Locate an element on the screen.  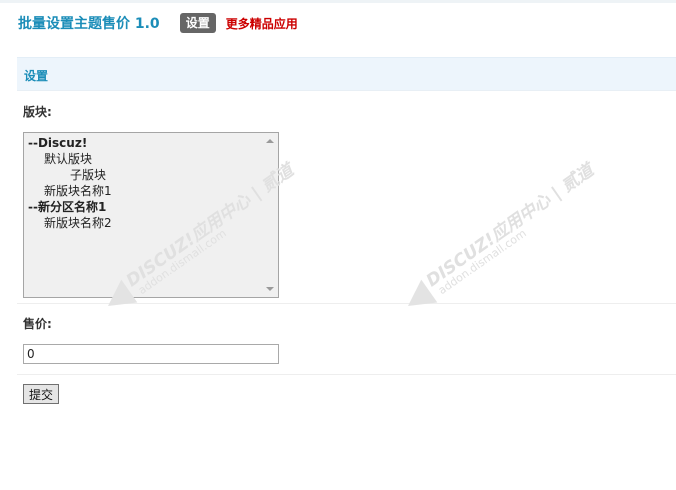
forum-option: 默认版块 is located at coordinates (143, 159).